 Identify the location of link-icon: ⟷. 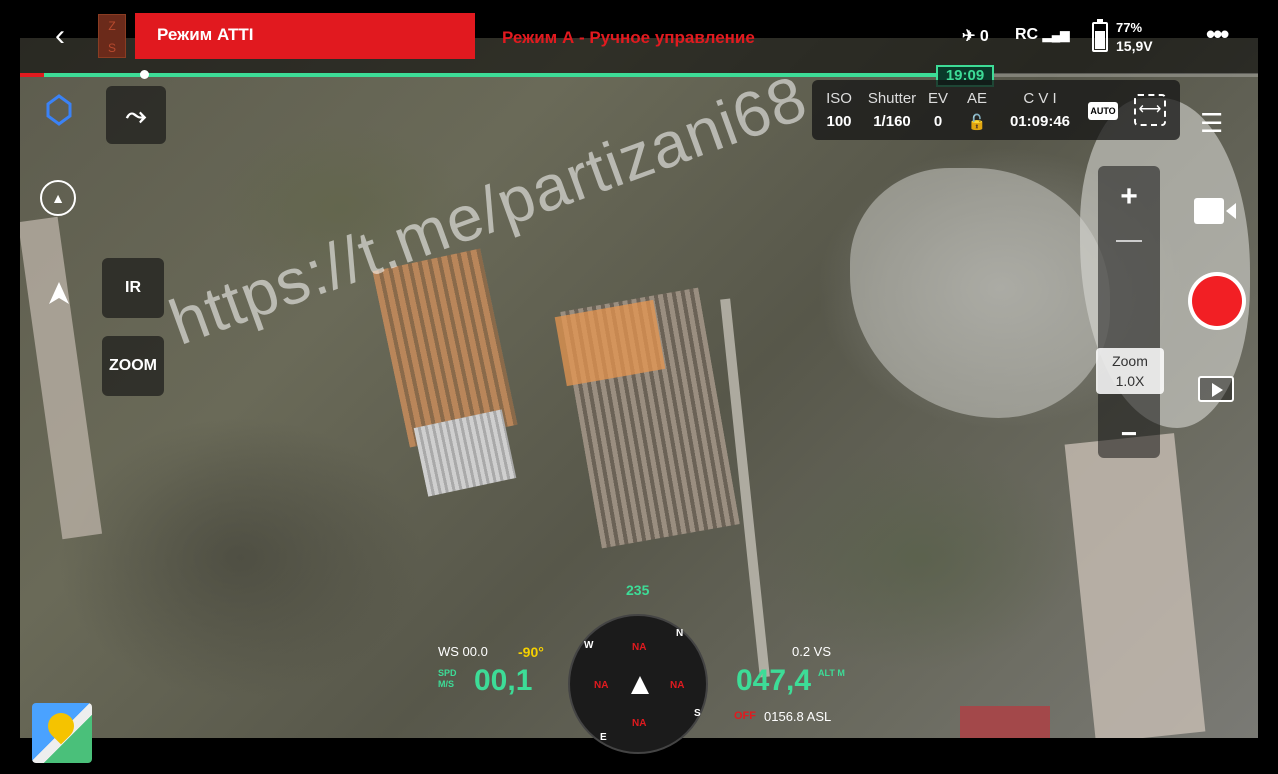
(1150, 110).